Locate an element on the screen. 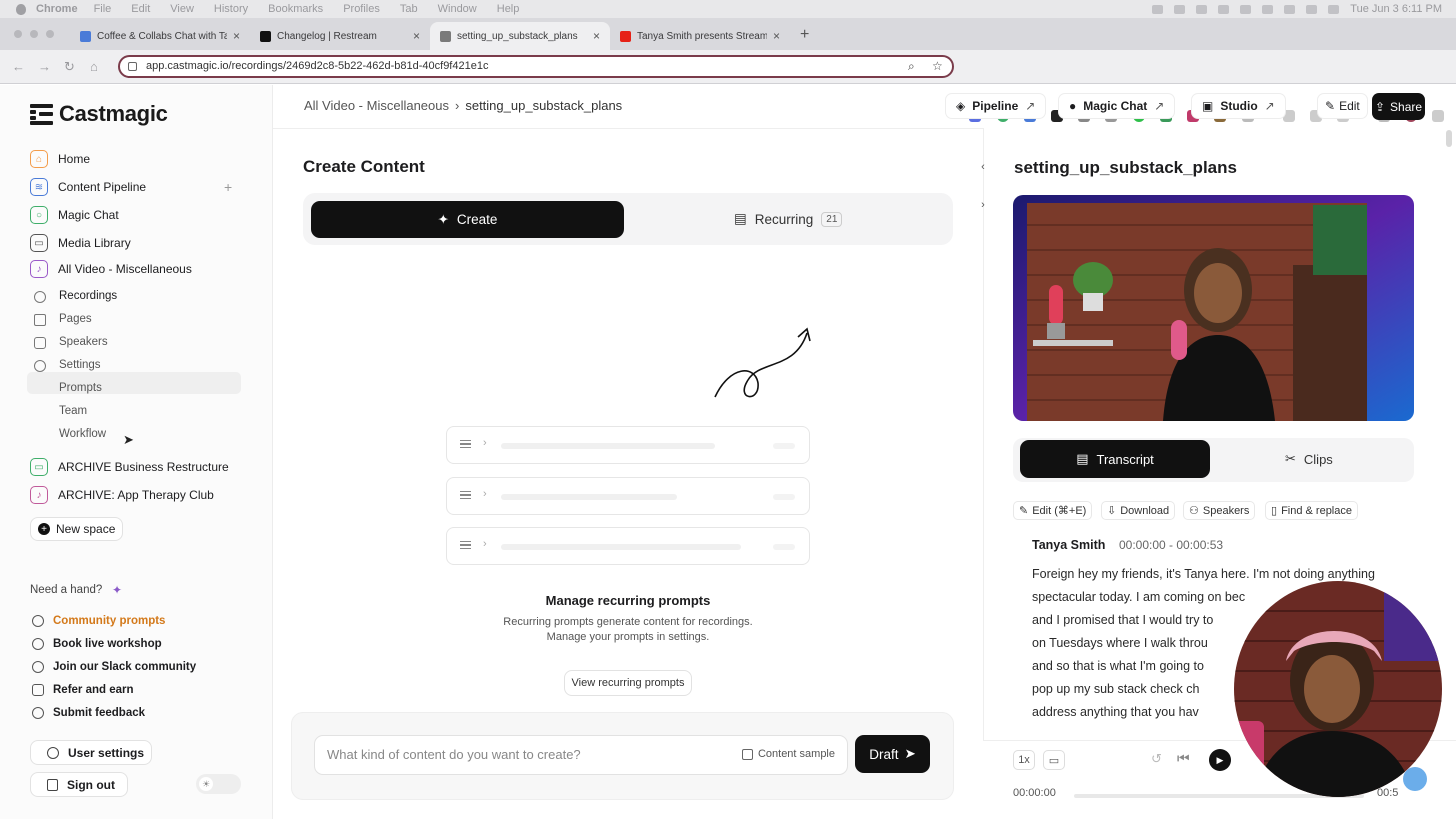  menu-window: Window is located at coordinates (457, 9).